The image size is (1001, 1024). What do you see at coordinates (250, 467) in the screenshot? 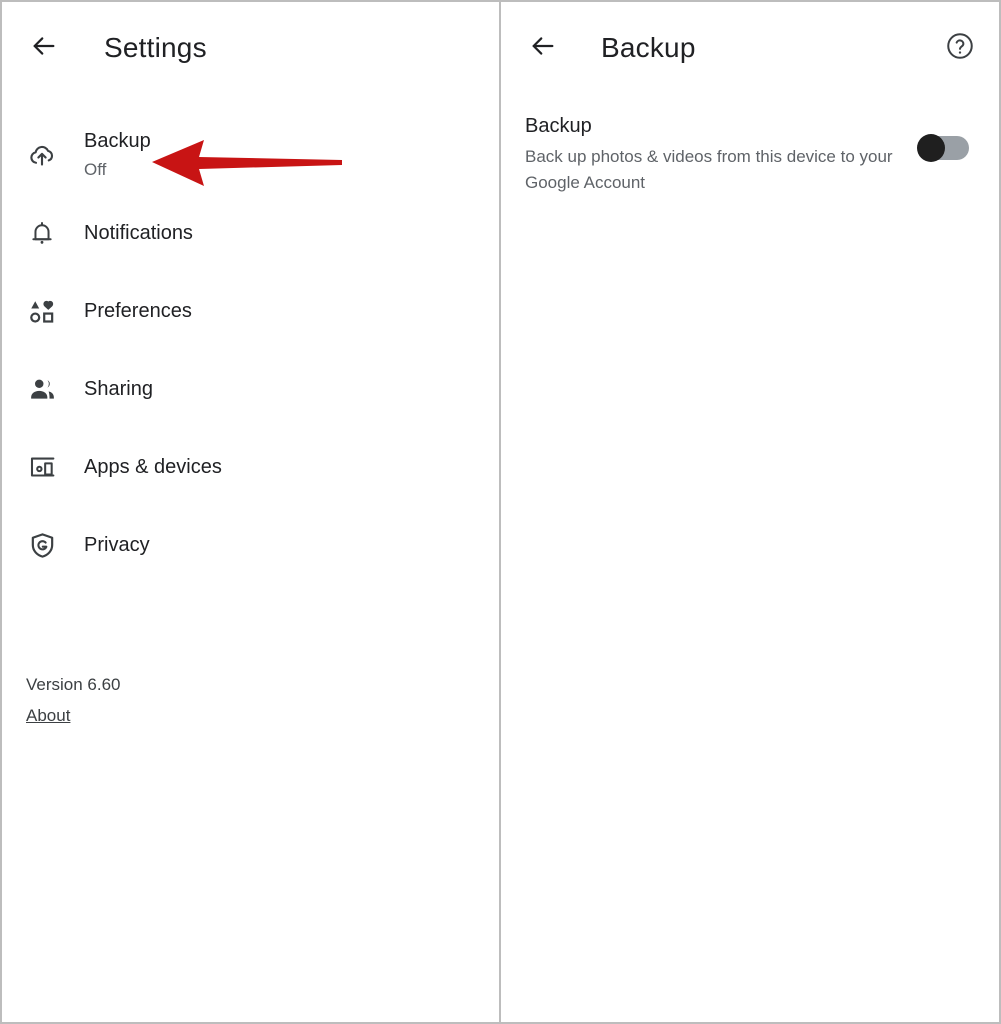
I see `sidebar-item-apps-and-devices: Apps & devices` at bounding box center [250, 467].